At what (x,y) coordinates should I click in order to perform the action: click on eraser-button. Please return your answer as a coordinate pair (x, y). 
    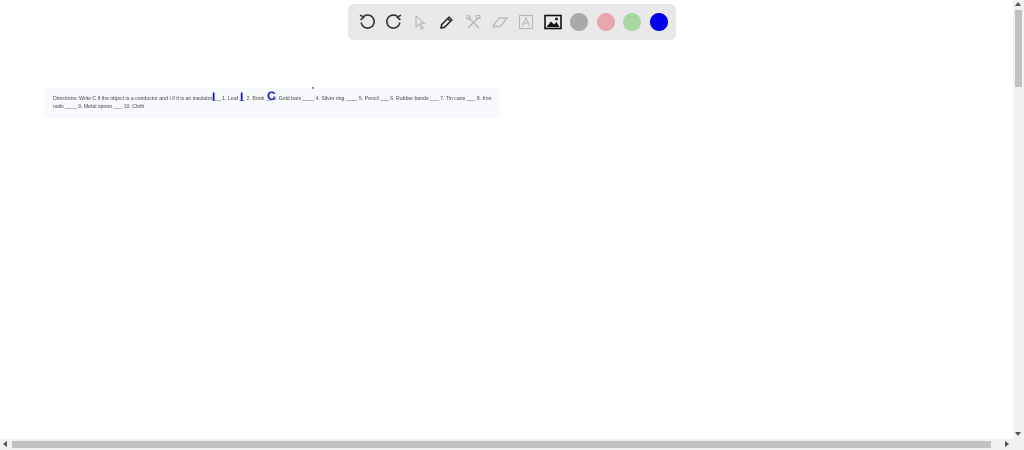
    Looking at the image, I should click on (500, 22).